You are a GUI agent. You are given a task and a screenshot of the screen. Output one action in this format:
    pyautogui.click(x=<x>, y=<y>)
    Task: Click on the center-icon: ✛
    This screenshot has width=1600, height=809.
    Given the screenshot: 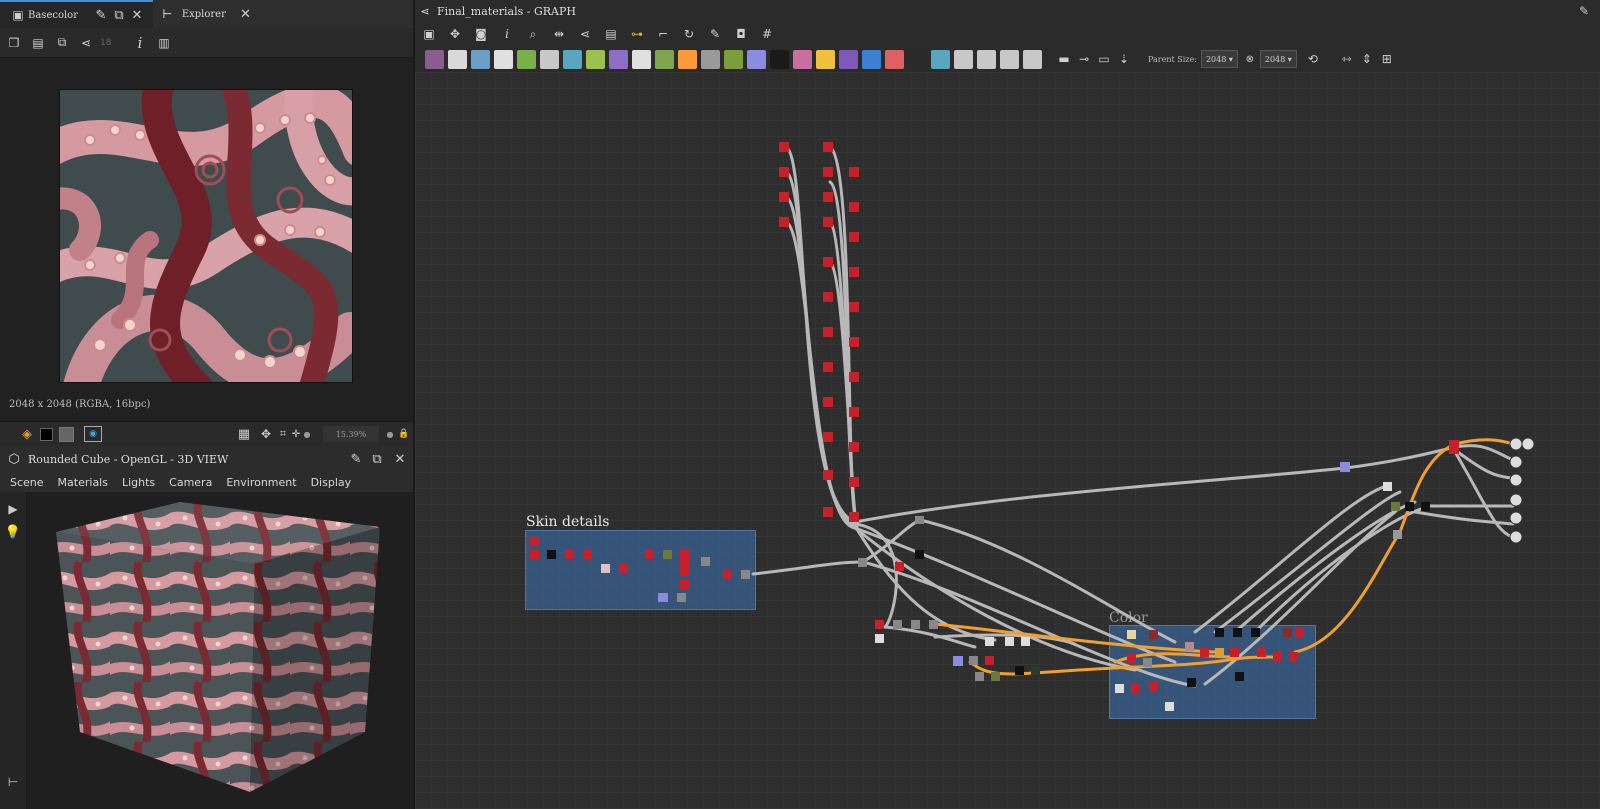 What is the action you would take?
    pyautogui.click(x=296, y=434)
    